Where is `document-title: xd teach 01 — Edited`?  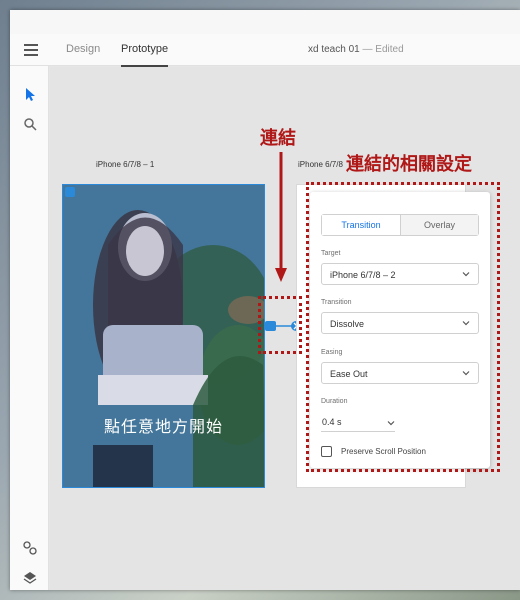
document-title: xd teach 01 — Edited is located at coordinates (356, 49).